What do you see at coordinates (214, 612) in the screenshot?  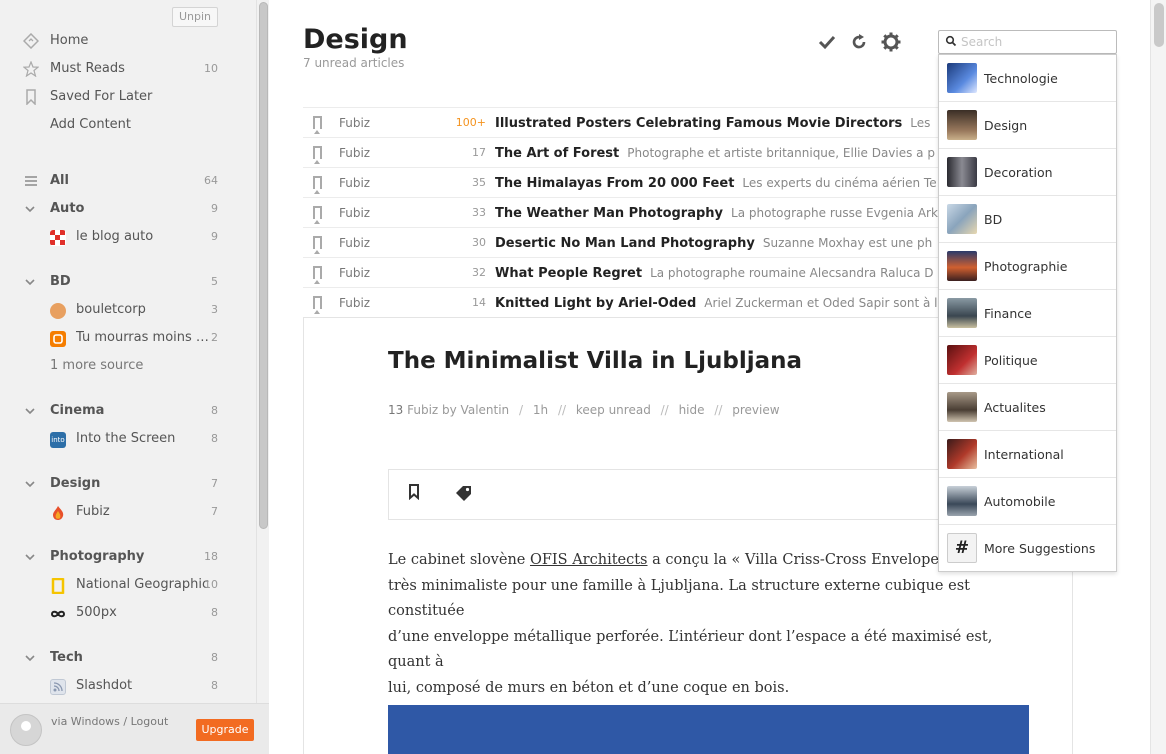 I see `unread-count: 8` at bounding box center [214, 612].